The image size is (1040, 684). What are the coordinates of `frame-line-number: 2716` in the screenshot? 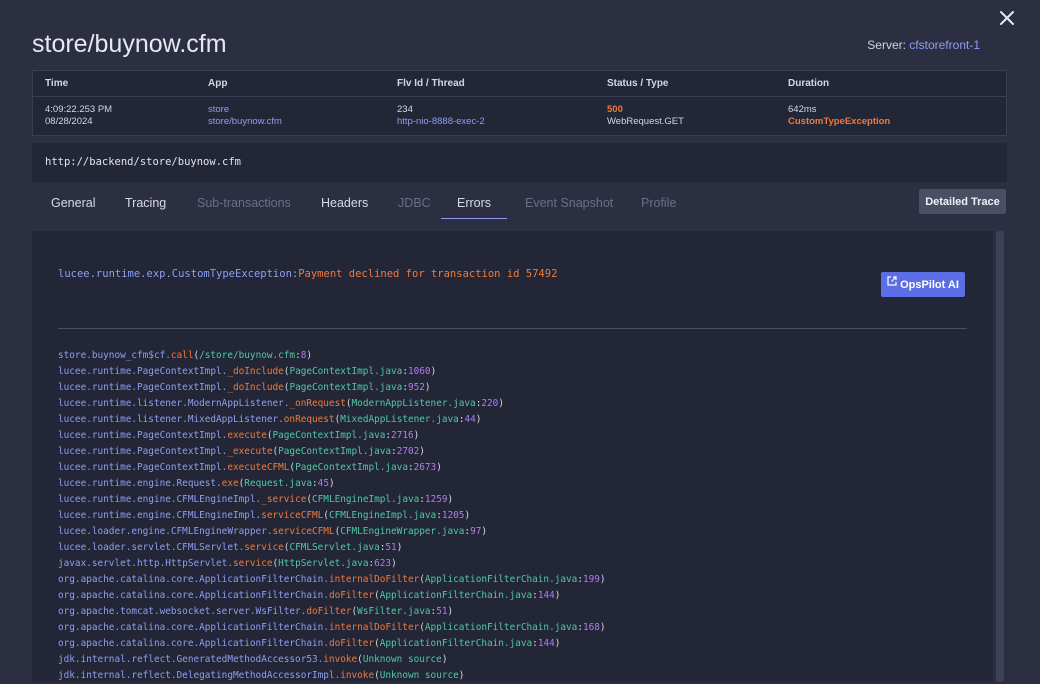 It's located at (402, 435).